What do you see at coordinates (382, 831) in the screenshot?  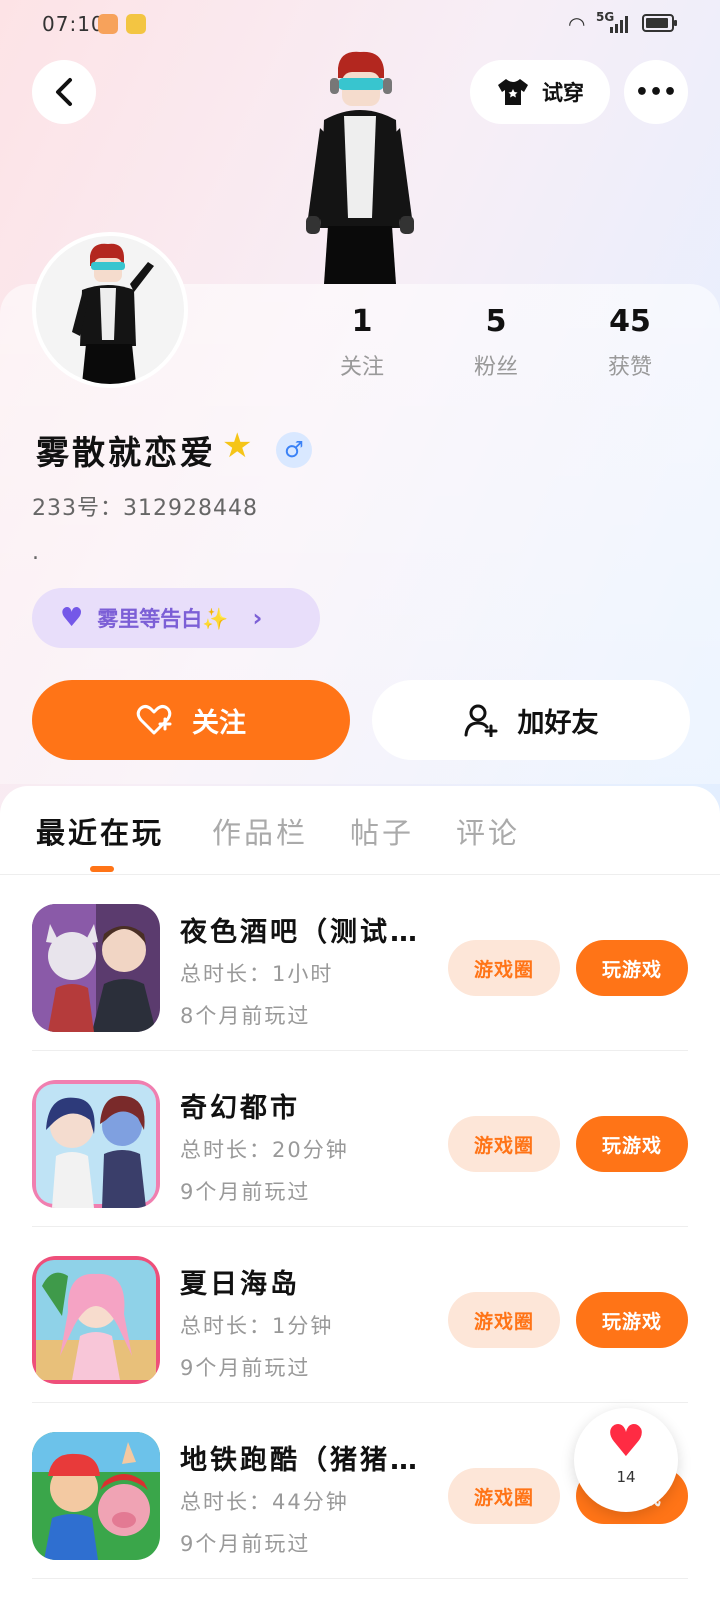 I see `tab-posts: 帖子` at bounding box center [382, 831].